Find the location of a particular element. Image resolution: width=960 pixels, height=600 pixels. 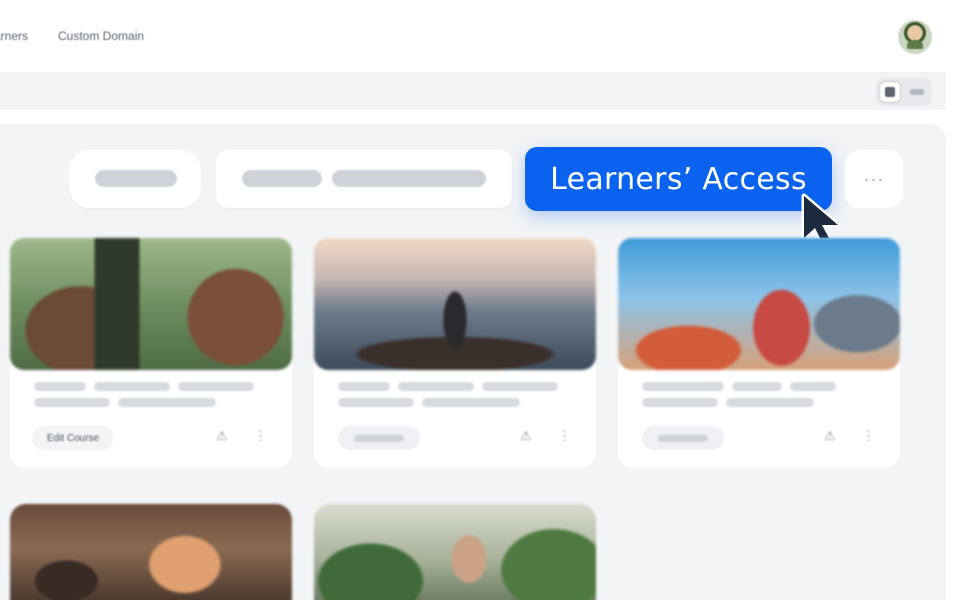

search-pill is located at coordinates (364, 179).